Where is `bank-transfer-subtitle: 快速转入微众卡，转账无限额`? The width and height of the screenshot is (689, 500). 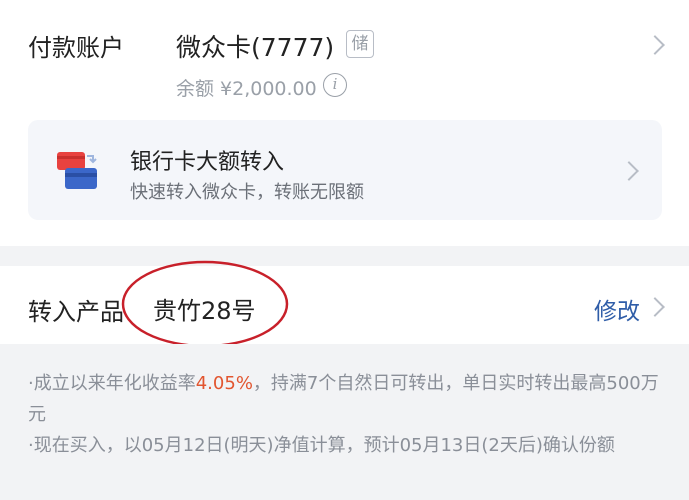 bank-transfer-subtitle: 快速转入微众卡，转账无限额 is located at coordinates (247, 192).